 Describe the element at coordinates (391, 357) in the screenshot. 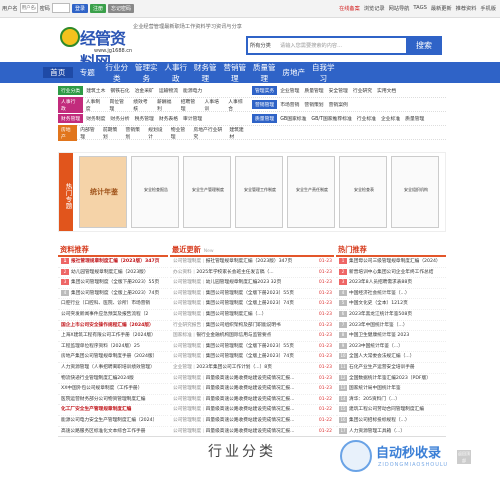

I see `hot-item: 10 全国人大常委会法规汇编（...）` at that location.